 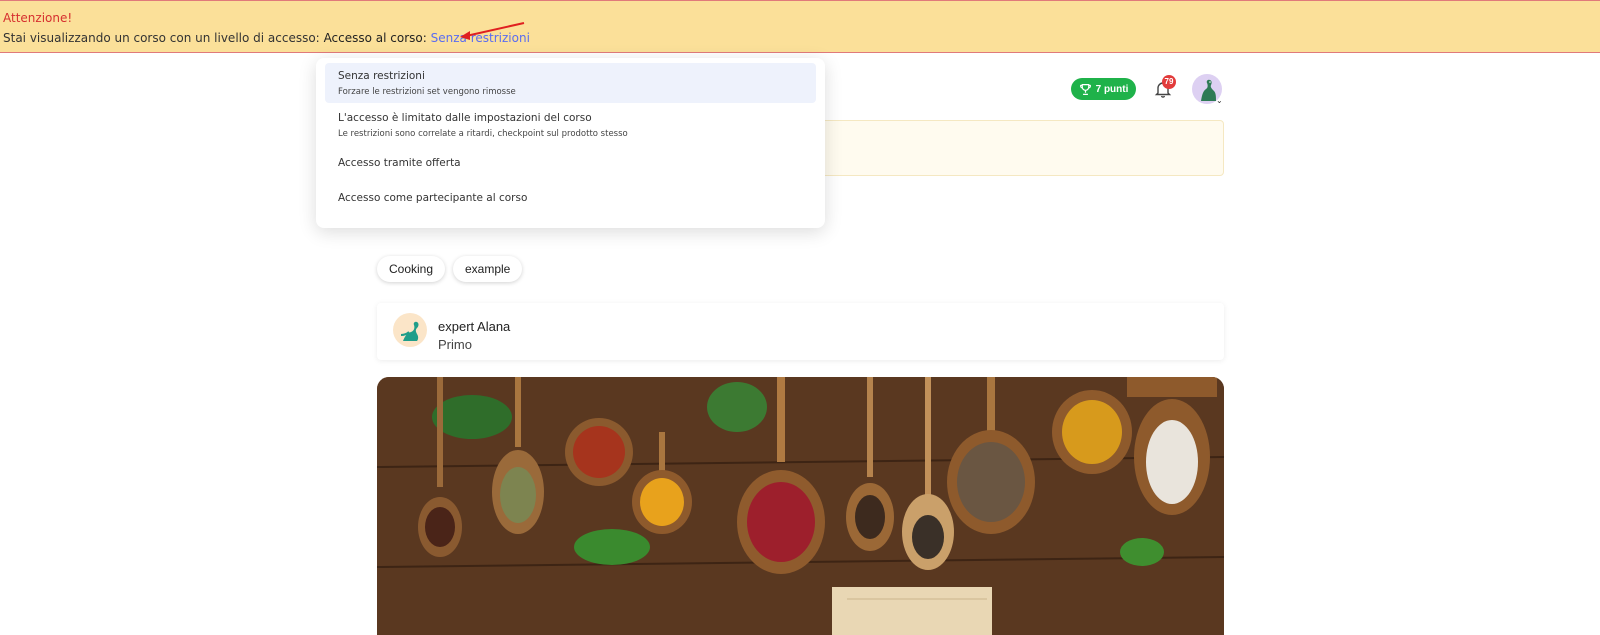 What do you see at coordinates (570, 199) in the screenshot?
I see `access-option-participant: Accesso come partecipante al corso` at bounding box center [570, 199].